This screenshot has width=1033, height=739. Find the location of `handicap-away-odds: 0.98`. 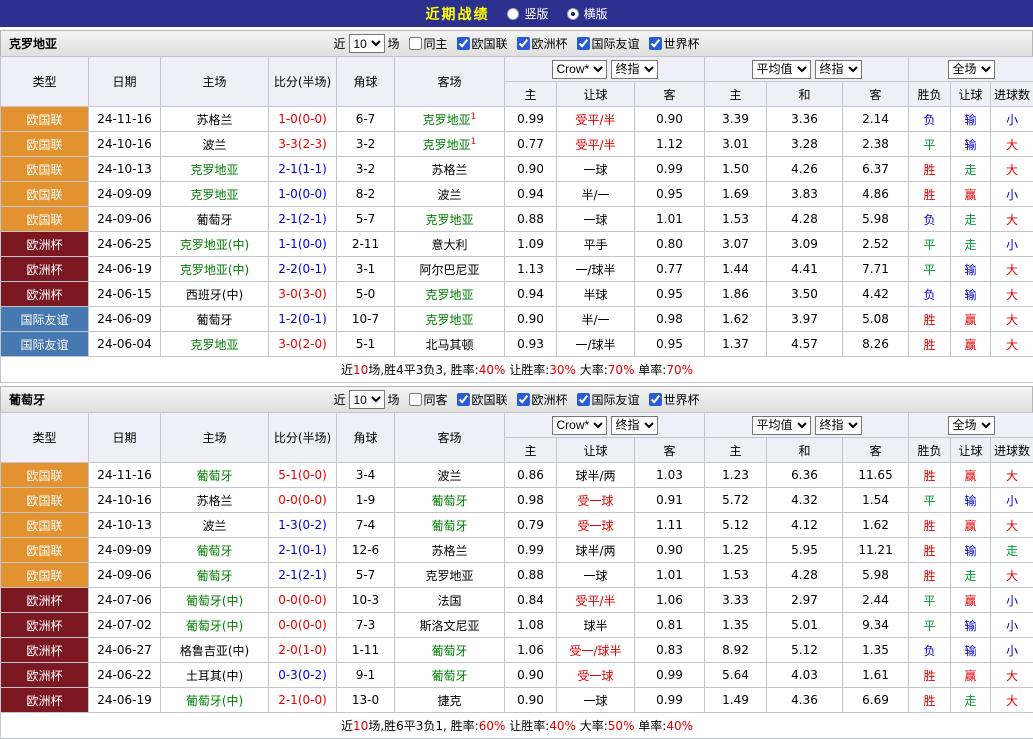

handicap-away-odds: 0.98 is located at coordinates (670, 319).